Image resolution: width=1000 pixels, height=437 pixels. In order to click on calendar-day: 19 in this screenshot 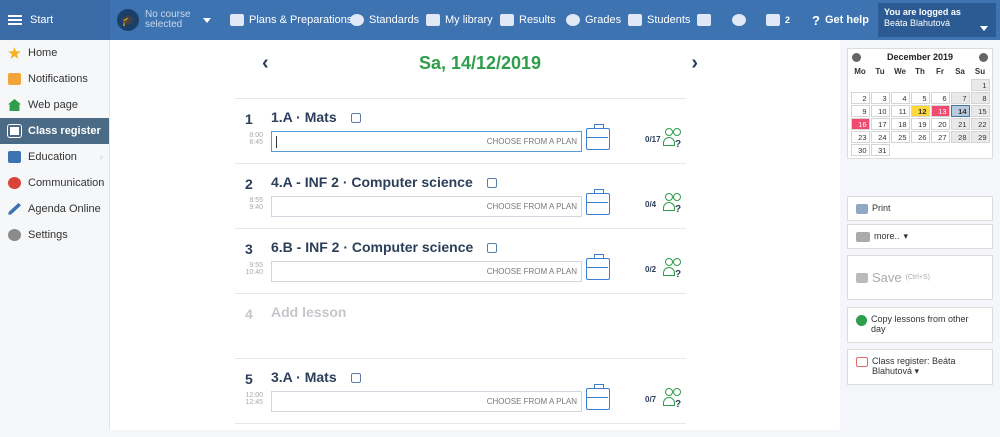, I will do `click(920, 123)`.